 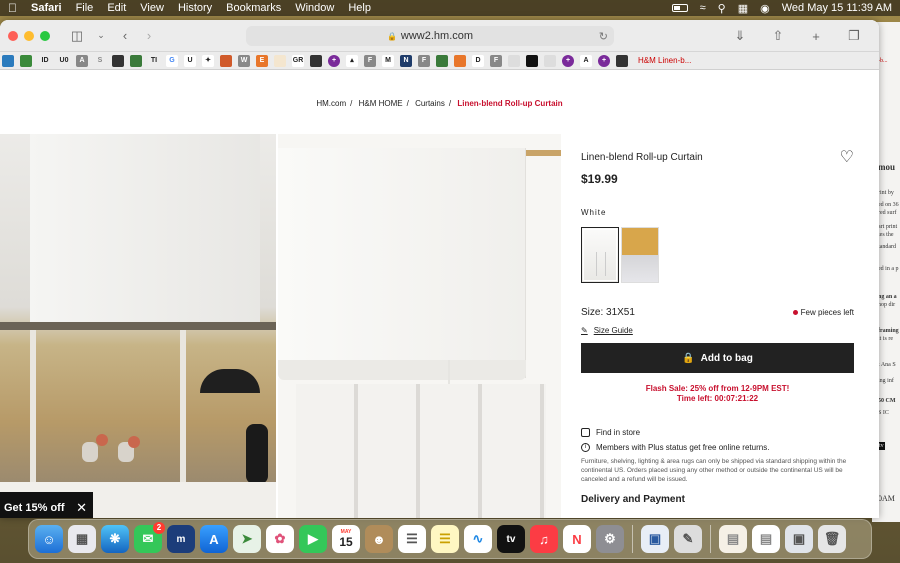 What do you see at coordinates (172, 60) in the screenshot?
I see `favorite-icon: G` at bounding box center [172, 60].